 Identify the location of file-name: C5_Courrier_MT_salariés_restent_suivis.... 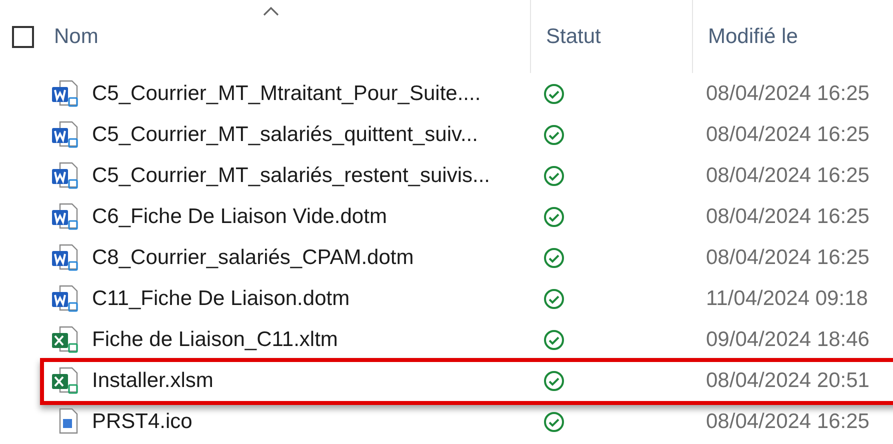
(291, 176).